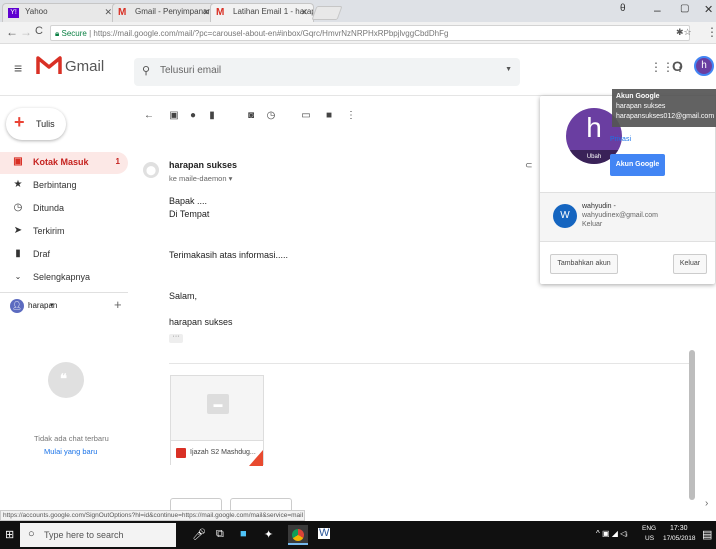  What do you see at coordinates (52, 305) in the screenshot?
I see `chevron-down-icon: ▾` at bounding box center [52, 305].